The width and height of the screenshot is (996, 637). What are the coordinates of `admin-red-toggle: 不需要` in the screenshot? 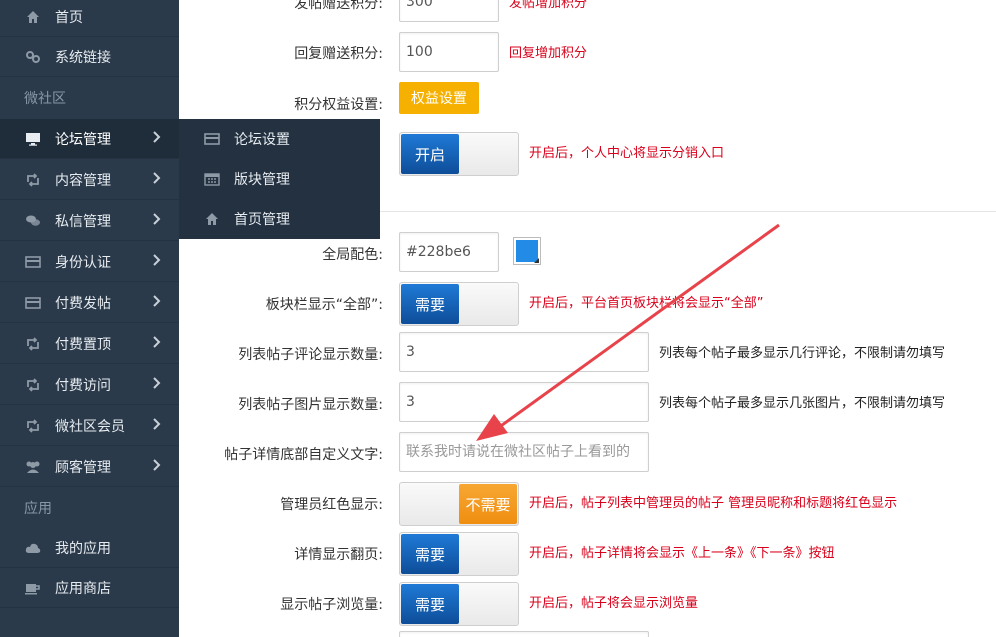 It's located at (459, 504).